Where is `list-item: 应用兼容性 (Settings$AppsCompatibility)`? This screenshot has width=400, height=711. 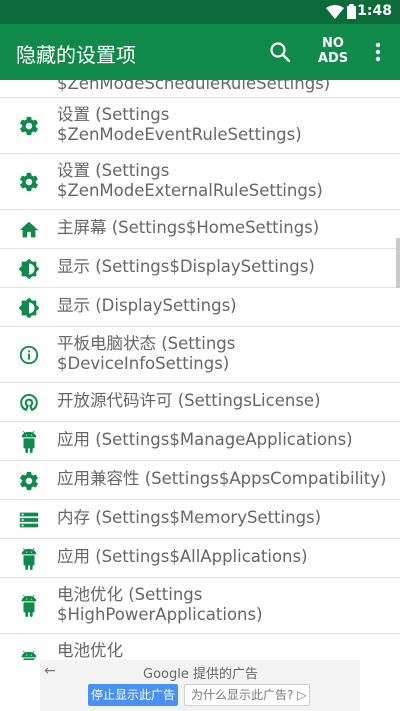
list-item: 应用兼容性 (Settings$AppsCompatibility) is located at coordinates (200, 480).